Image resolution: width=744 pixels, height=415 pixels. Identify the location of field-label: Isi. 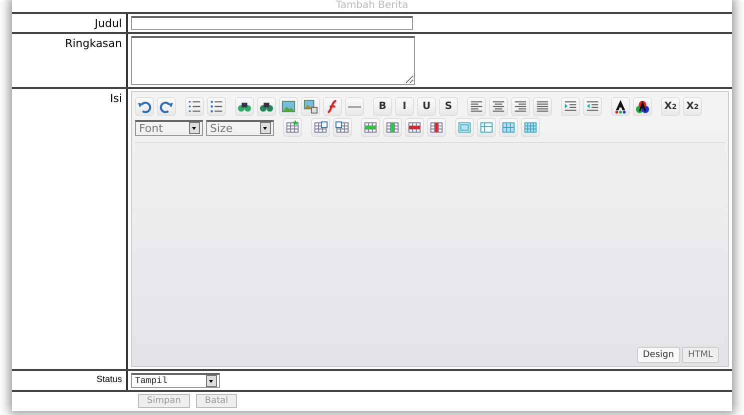
(70, 229).